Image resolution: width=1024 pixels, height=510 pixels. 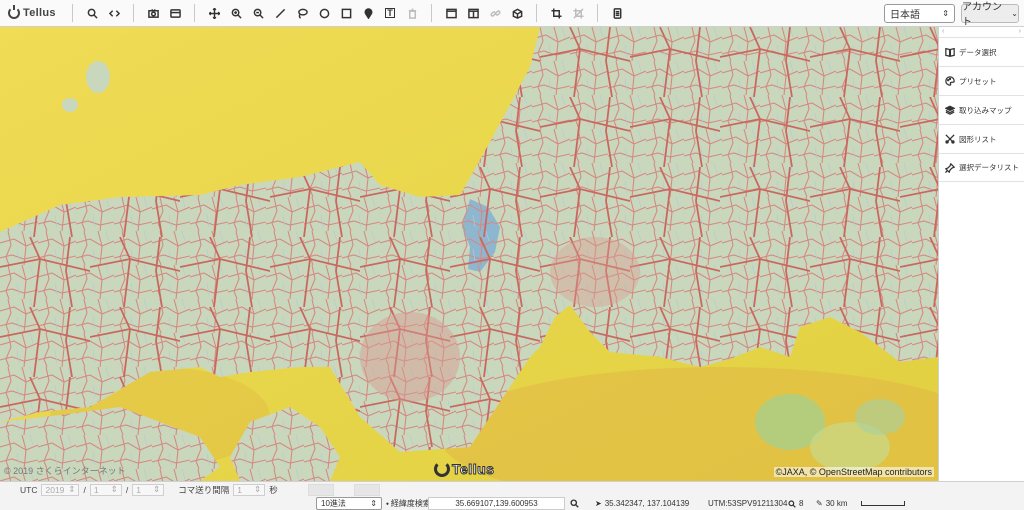 I want to click on latlon-search-label: ⬩ 経緯度検索, so click(x=408, y=503).